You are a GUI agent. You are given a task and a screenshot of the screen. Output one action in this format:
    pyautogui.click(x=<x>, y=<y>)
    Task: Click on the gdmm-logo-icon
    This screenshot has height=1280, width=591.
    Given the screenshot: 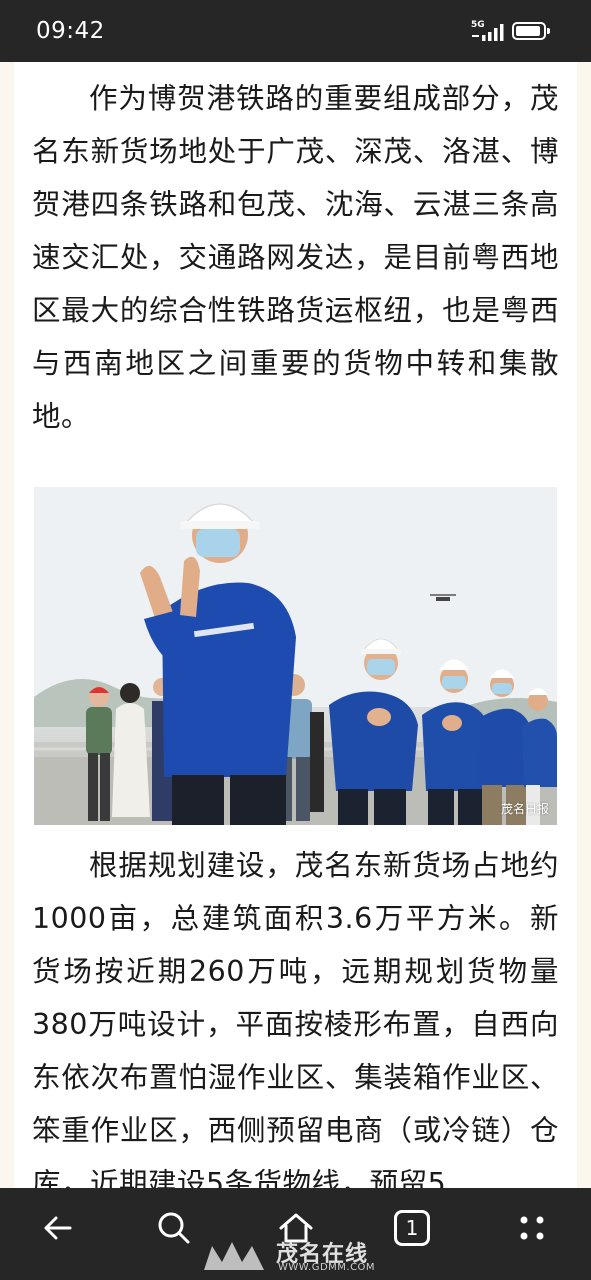 What is the action you would take?
    pyautogui.click(x=234, y=1256)
    